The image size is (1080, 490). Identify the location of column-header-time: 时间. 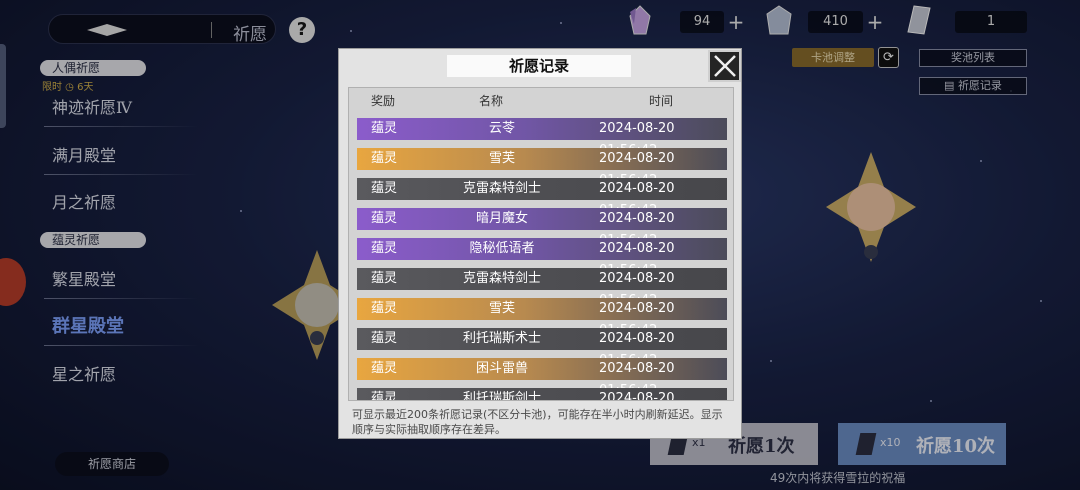
(661, 101).